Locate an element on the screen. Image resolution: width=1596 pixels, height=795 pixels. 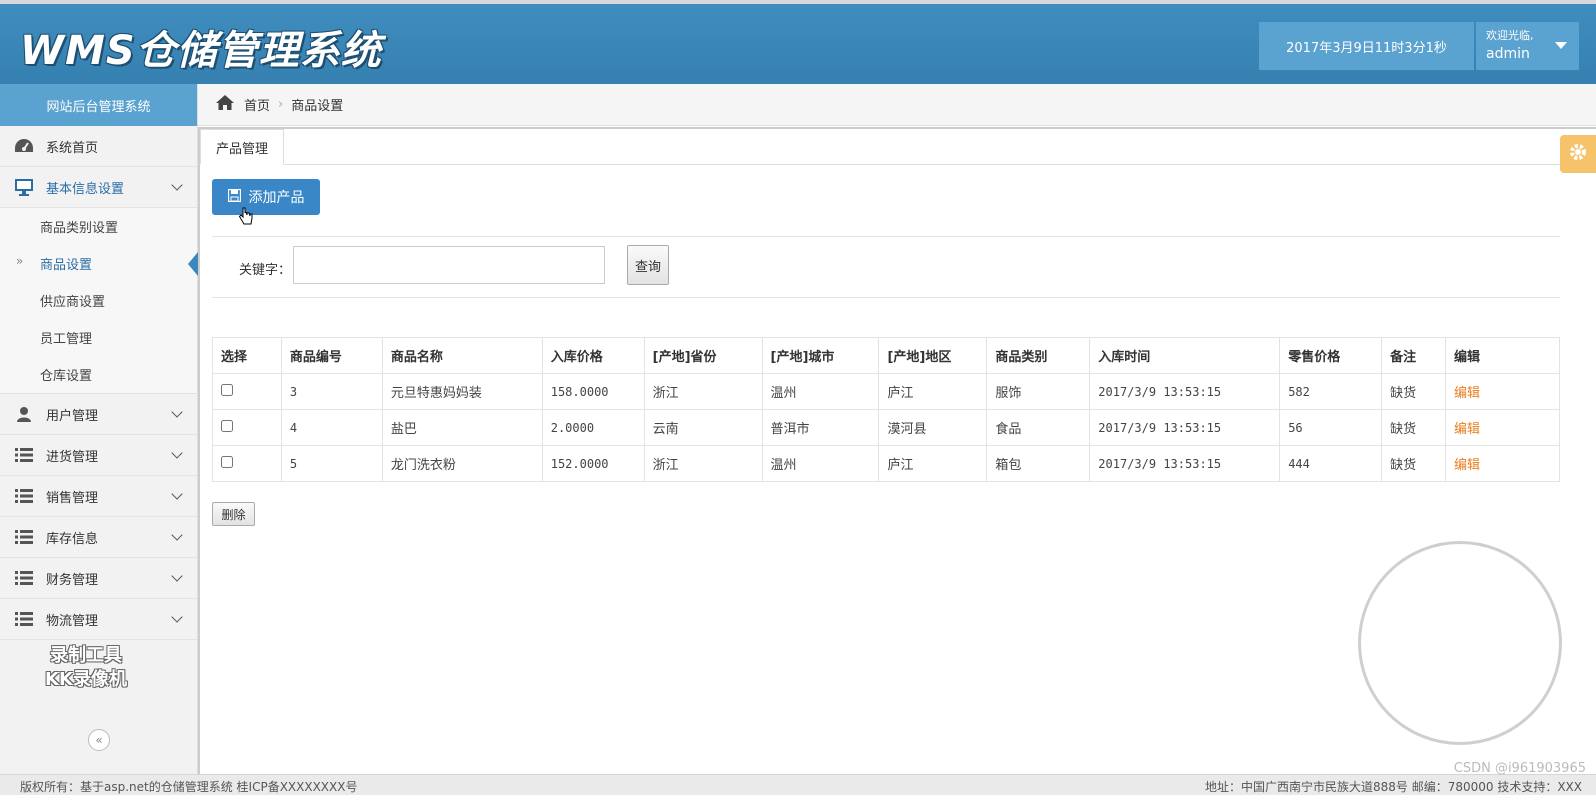
sidebar-subitem-category: 商品类别设置 is located at coordinates (98, 226).